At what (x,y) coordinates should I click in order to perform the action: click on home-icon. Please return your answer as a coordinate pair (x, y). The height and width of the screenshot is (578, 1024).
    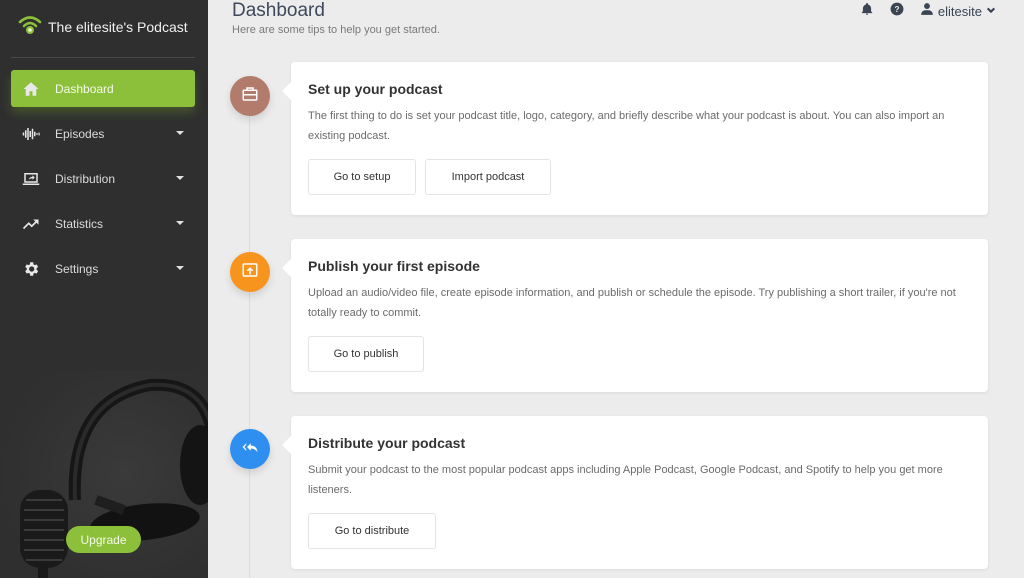
    Looking at the image, I should click on (31, 89).